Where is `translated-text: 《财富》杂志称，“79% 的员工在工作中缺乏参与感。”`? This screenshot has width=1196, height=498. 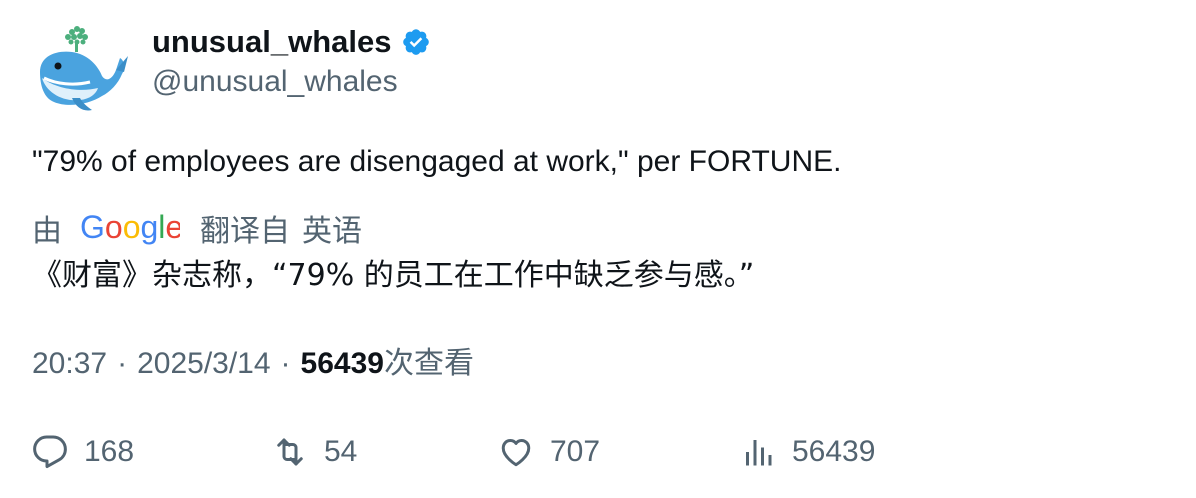 translated-text: 《财富》杂志称，“79% 的员工在工作中缺乏参与感。” is located at coordinates (393, 275).